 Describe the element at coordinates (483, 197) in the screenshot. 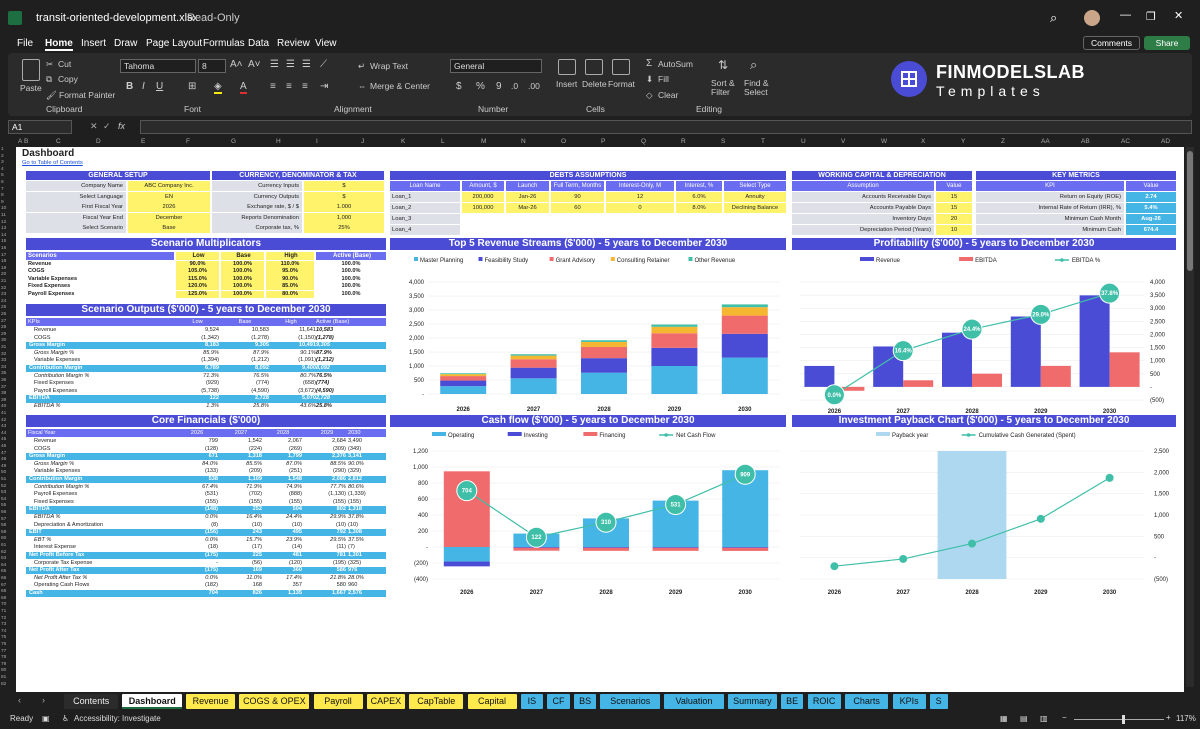

I see `debts-cell: 200,000` at that location.